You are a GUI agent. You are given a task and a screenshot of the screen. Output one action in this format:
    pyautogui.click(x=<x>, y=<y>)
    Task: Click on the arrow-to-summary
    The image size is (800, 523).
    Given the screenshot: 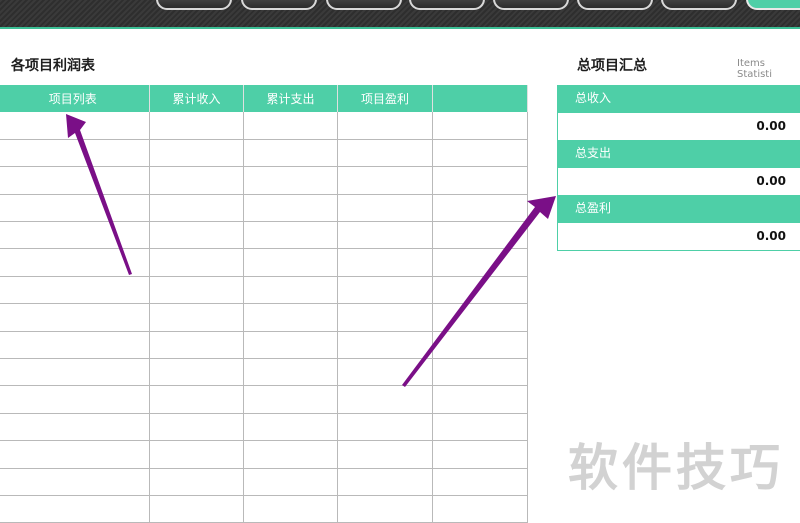 What is the action you would take?
    pyautogui.click(x=479, y=291)
    